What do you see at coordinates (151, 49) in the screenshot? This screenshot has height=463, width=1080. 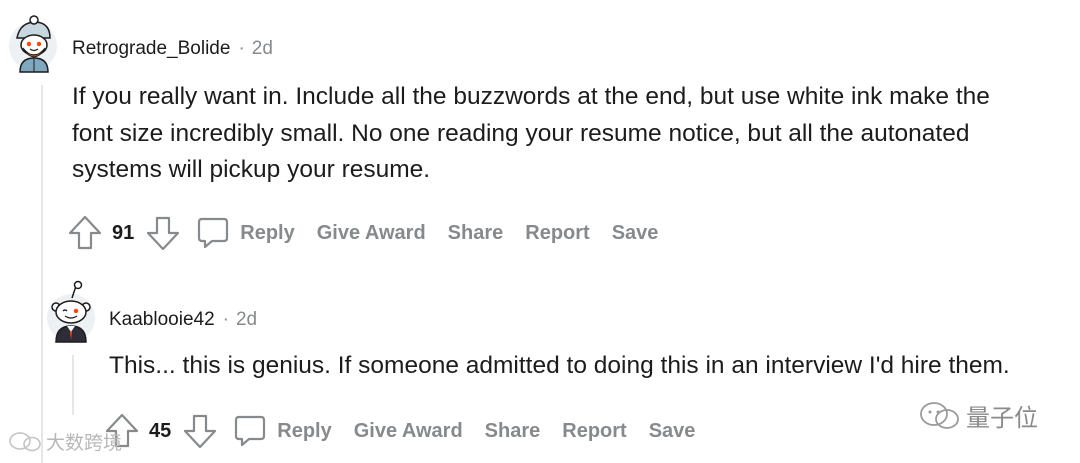 I see `author-name: Retrograde_Bolide` at bounding box center [151, 49].